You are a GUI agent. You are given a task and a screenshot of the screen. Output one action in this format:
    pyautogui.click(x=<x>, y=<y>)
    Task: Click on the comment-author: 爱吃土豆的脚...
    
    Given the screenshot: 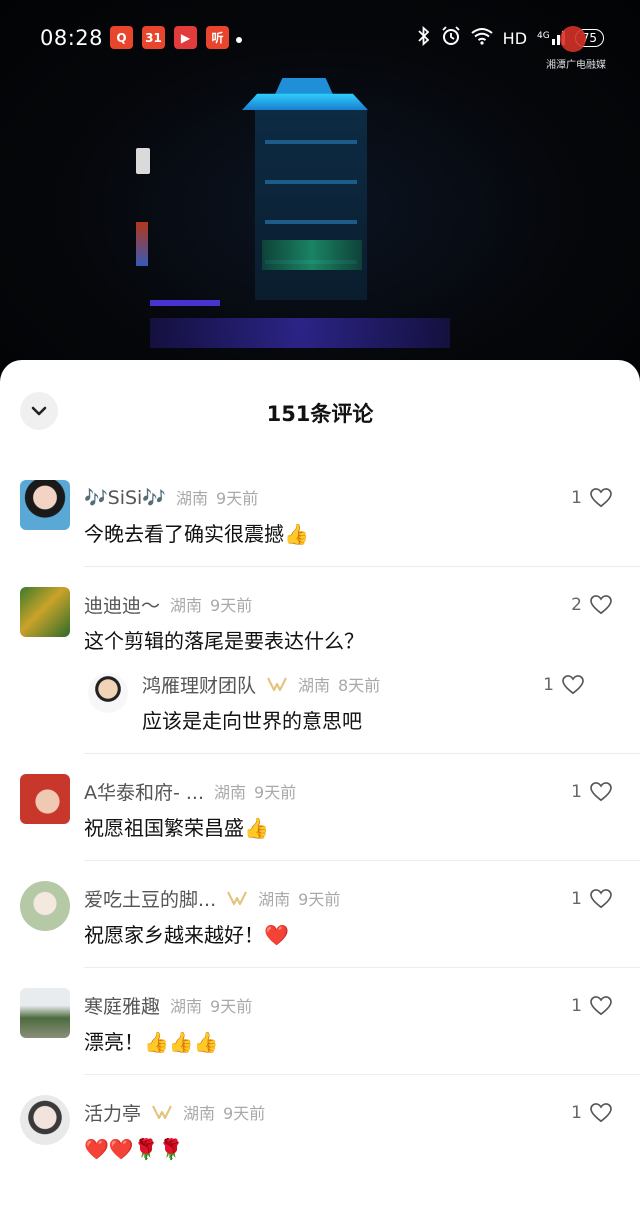 What is the action you would take?
    pyautogui.click(x=150, y=898)
    